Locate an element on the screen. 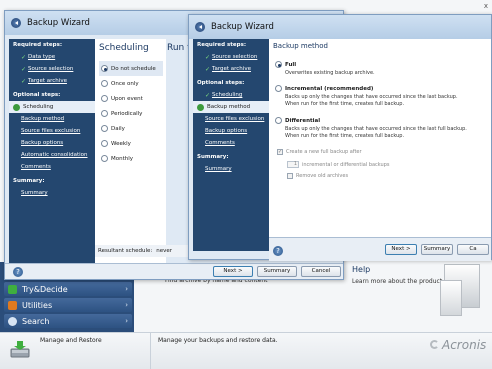 This screenshot has width=492, height=369. radio-monthly: Monthly is located at coordinates (131, 158).